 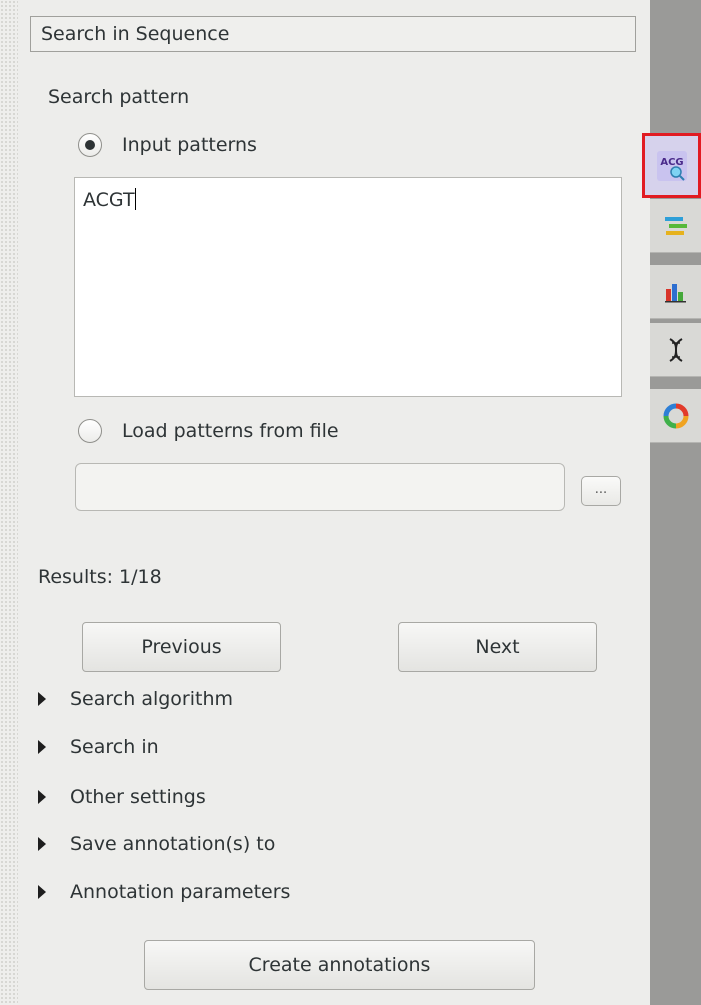 I want to click on acg-icon-text: ACG, so click(x=671, y=162).